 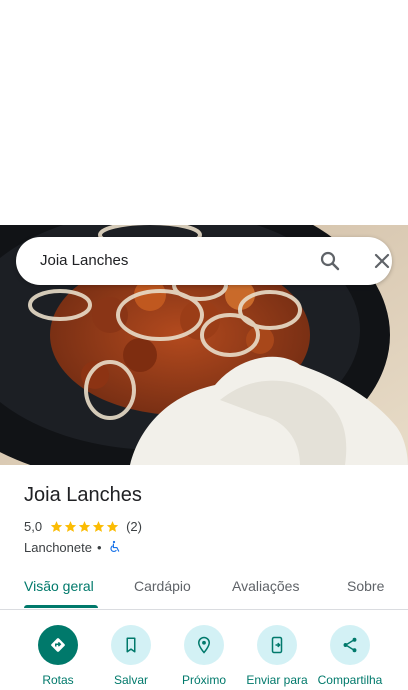 I want to click on directions-icon, so click(x=58, y=645).